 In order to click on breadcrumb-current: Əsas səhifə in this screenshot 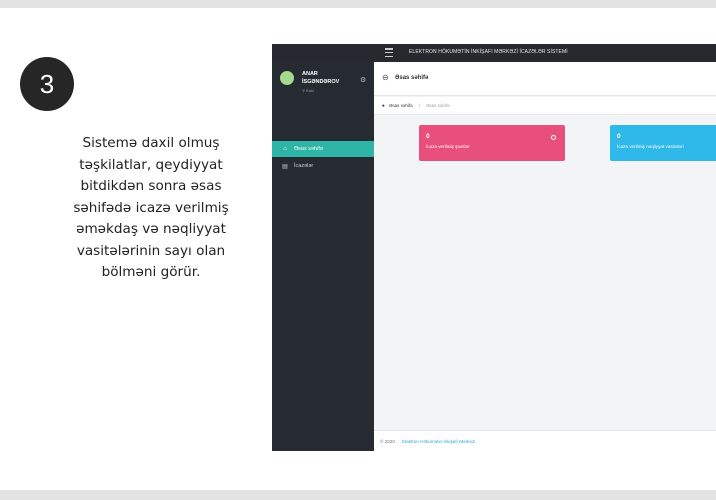, I will do `click(438, 105)`.